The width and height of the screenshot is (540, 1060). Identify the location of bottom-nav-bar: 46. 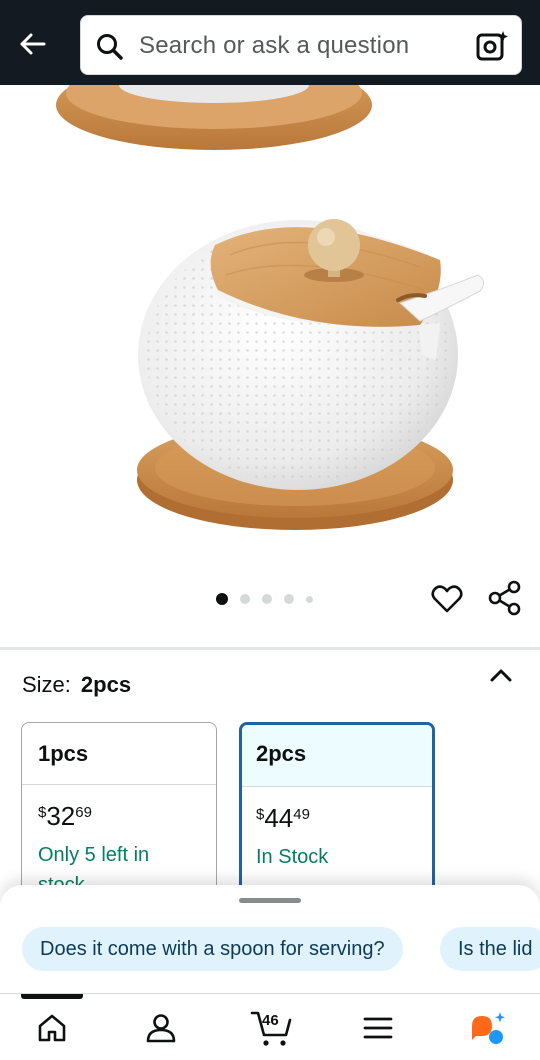
(270, 1026).